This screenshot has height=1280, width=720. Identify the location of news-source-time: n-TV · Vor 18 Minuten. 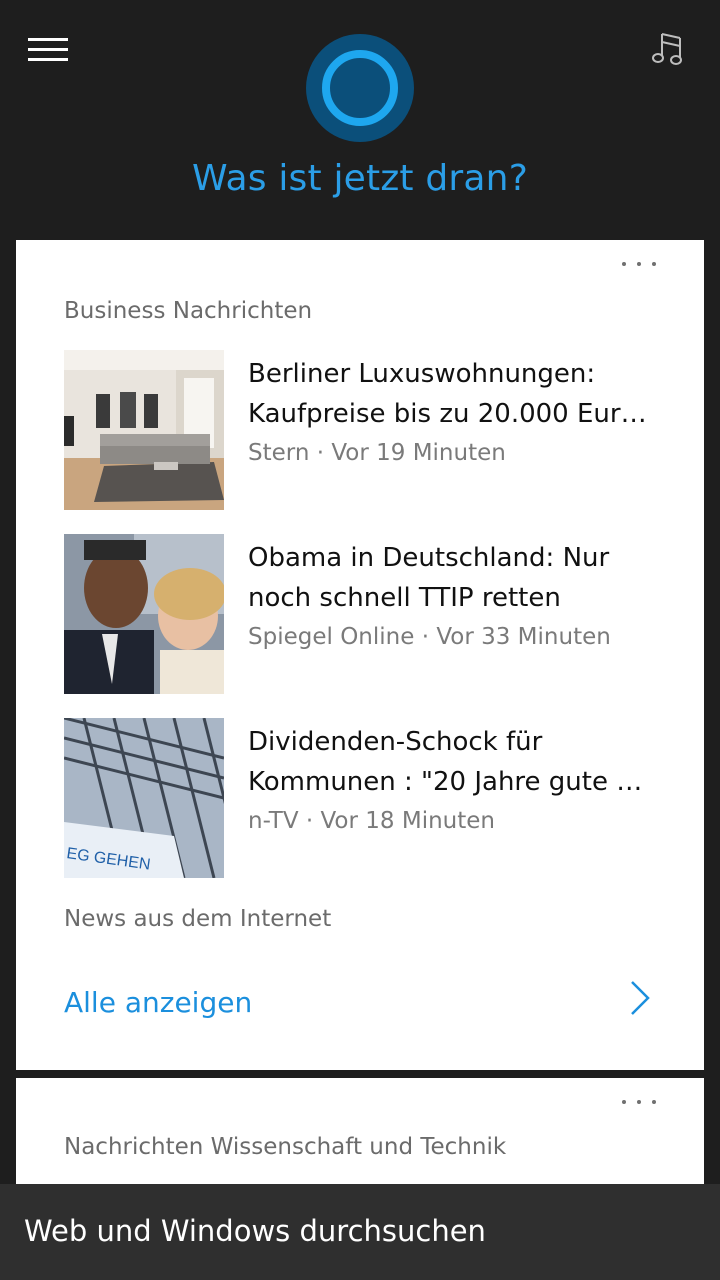
(371, 821).